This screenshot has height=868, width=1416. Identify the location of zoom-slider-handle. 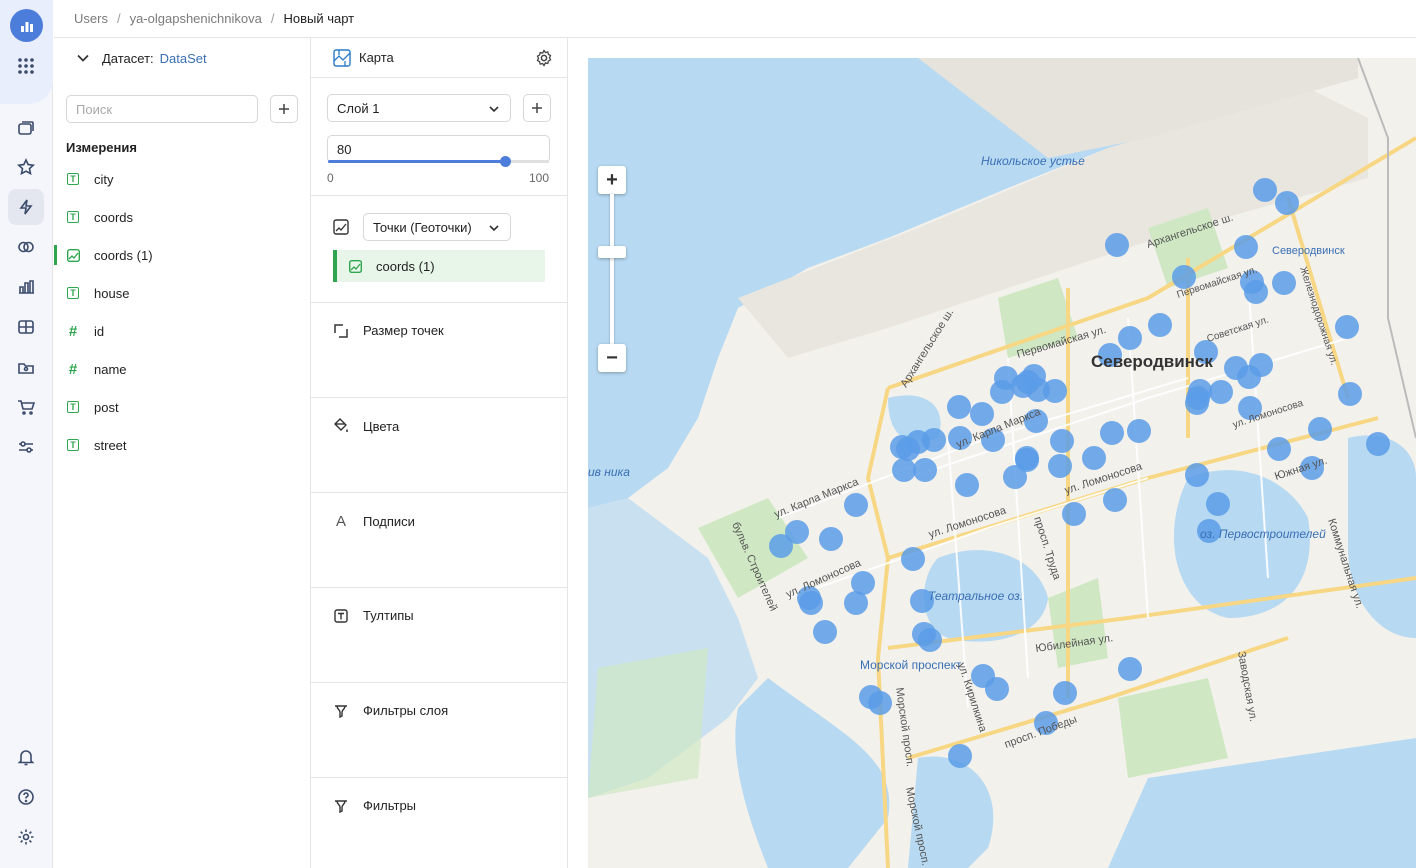
(612, 252).